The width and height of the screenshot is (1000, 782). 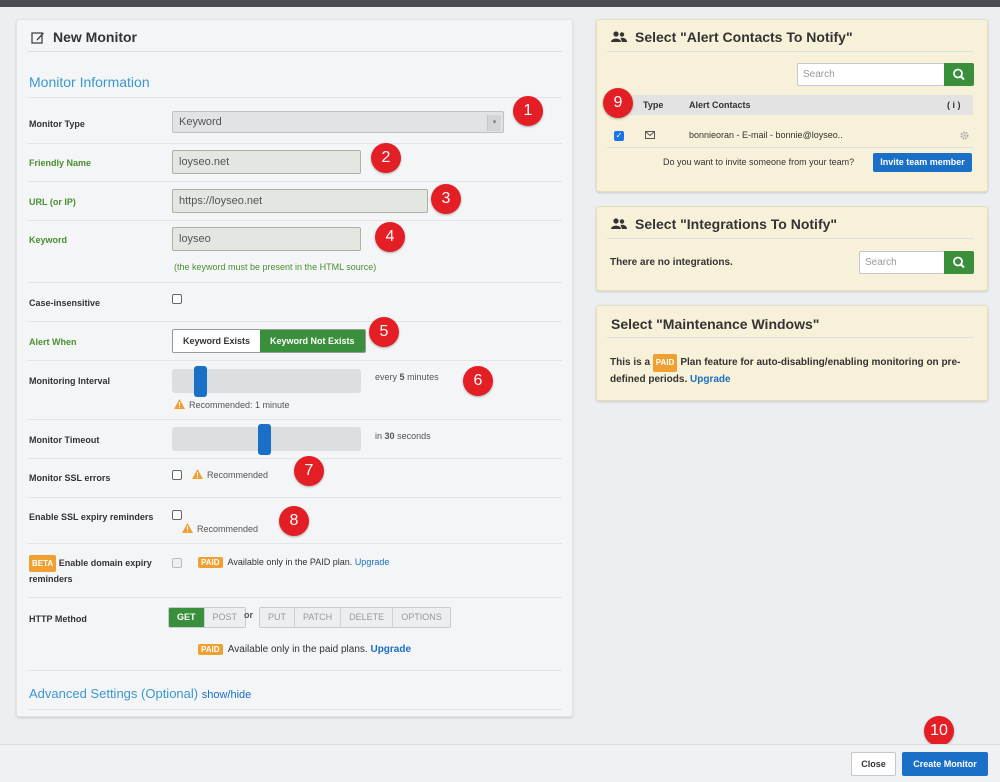 I want to click on ssl-errors-checkbox, so click(x=177, y=475).